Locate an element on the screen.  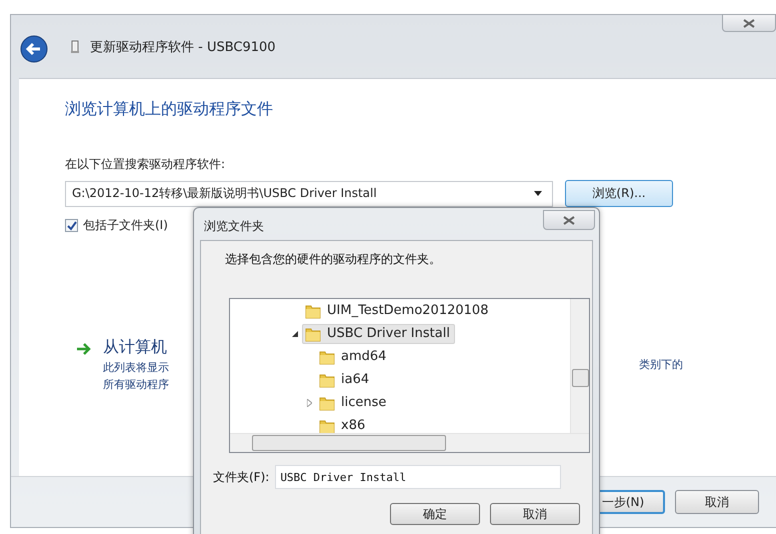
dialog-button: 确定 is located at coordinates (435, 514).